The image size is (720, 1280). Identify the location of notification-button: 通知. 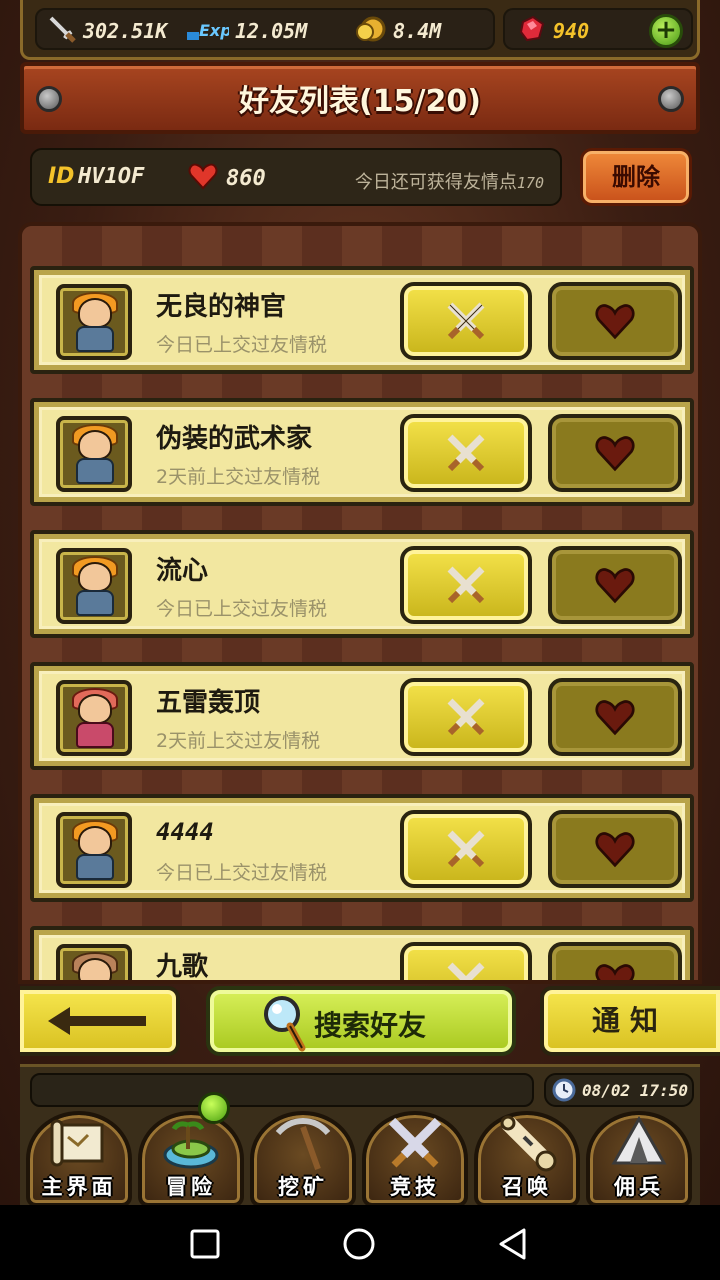
(630, 1021).